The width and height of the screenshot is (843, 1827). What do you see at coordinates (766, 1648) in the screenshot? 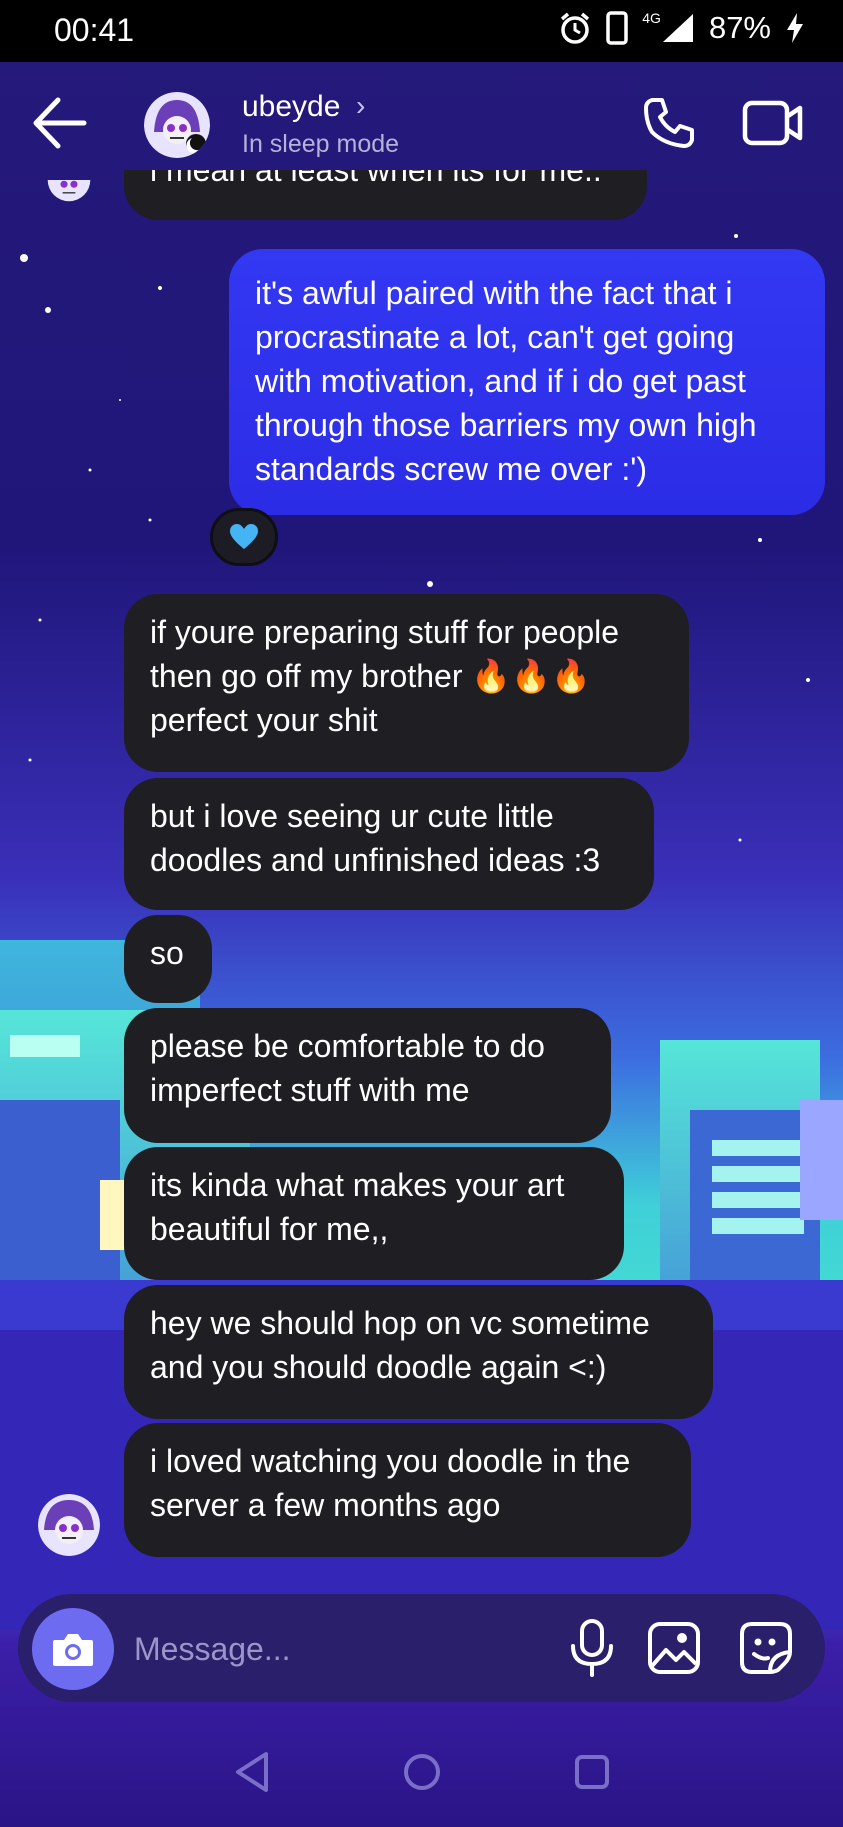
I see `sticker-icon` at bounding box center [766, 1648].